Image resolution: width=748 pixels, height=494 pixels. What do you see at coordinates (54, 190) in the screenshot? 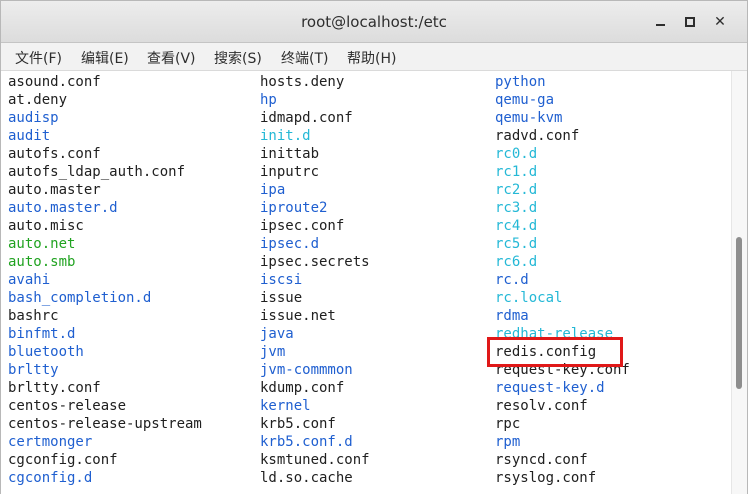
I see `file-entry: auto.master` at bounding box center [54, 190].